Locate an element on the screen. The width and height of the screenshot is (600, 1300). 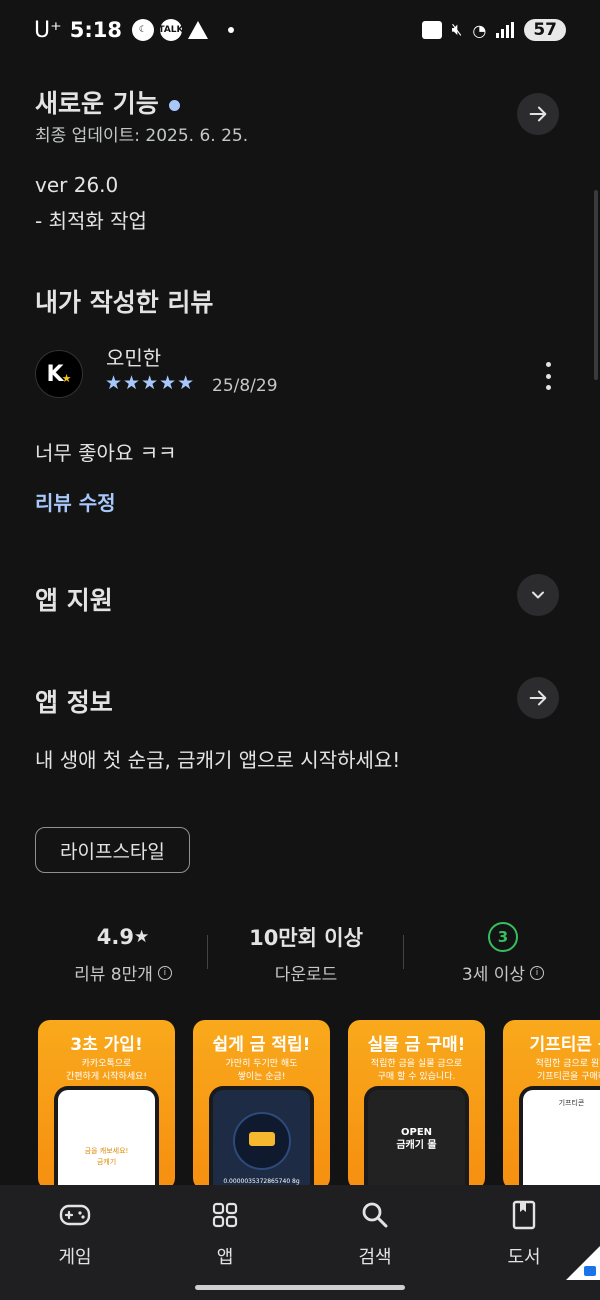
nav-label: 도서 is located at coordinates (524, 1257).